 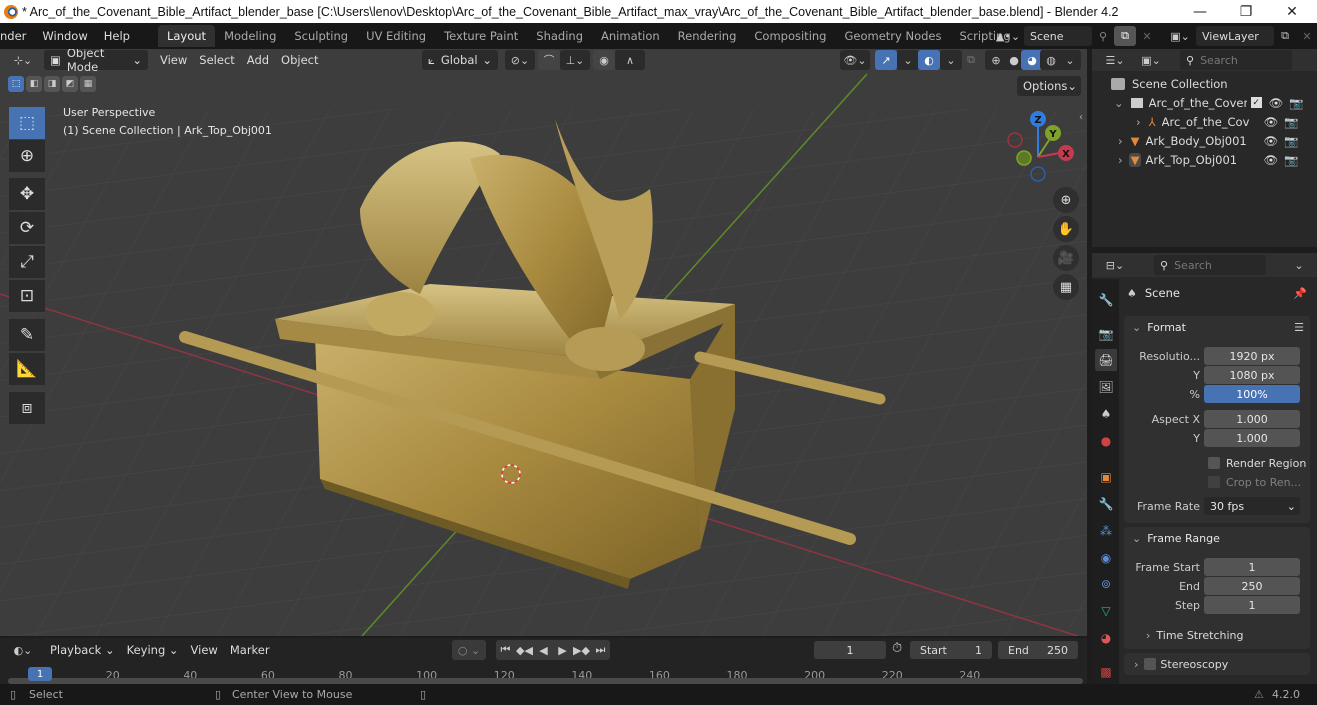 What do you see at coordinates (707, 36) in the screenshot?
I see `tab-rendering: Rendering` at bounding box center [707, 36].